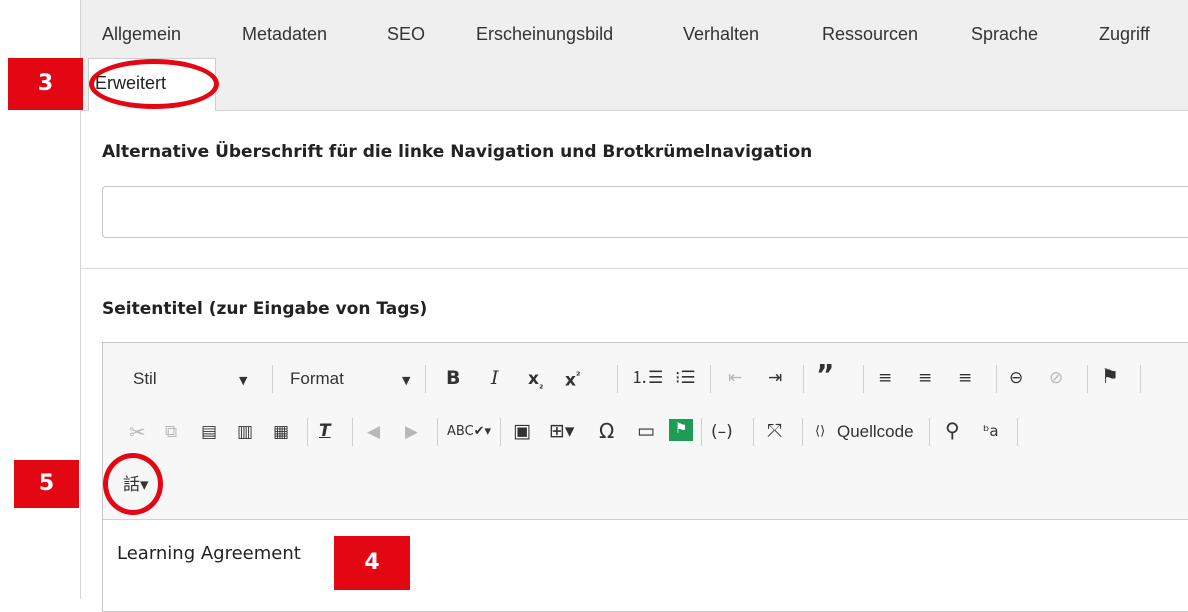 Image resolution: width=1188 pixels, height=612 pixels. I want to click on paste-word-icon: ▦, so click(281, 432).